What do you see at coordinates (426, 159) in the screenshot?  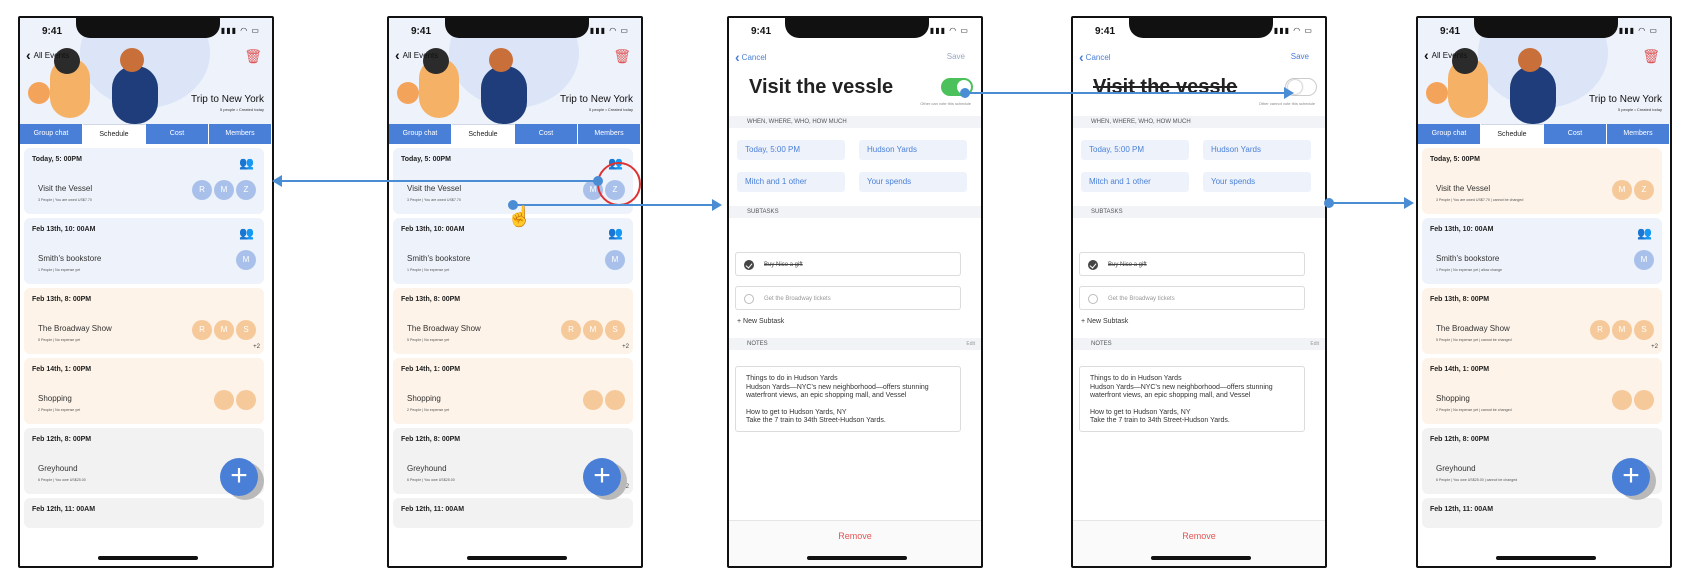 I see `event-time: Today, 5: 00PM` at bounding box center [426, 159].